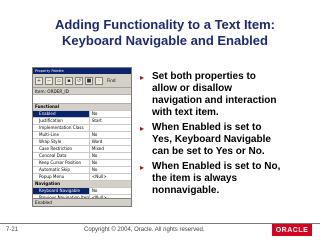 The image size is (320, 240). What do you see at coordinates (39, 80) in the screenshot?
I see `expand-icon: +` at bounding box center [39, 80].